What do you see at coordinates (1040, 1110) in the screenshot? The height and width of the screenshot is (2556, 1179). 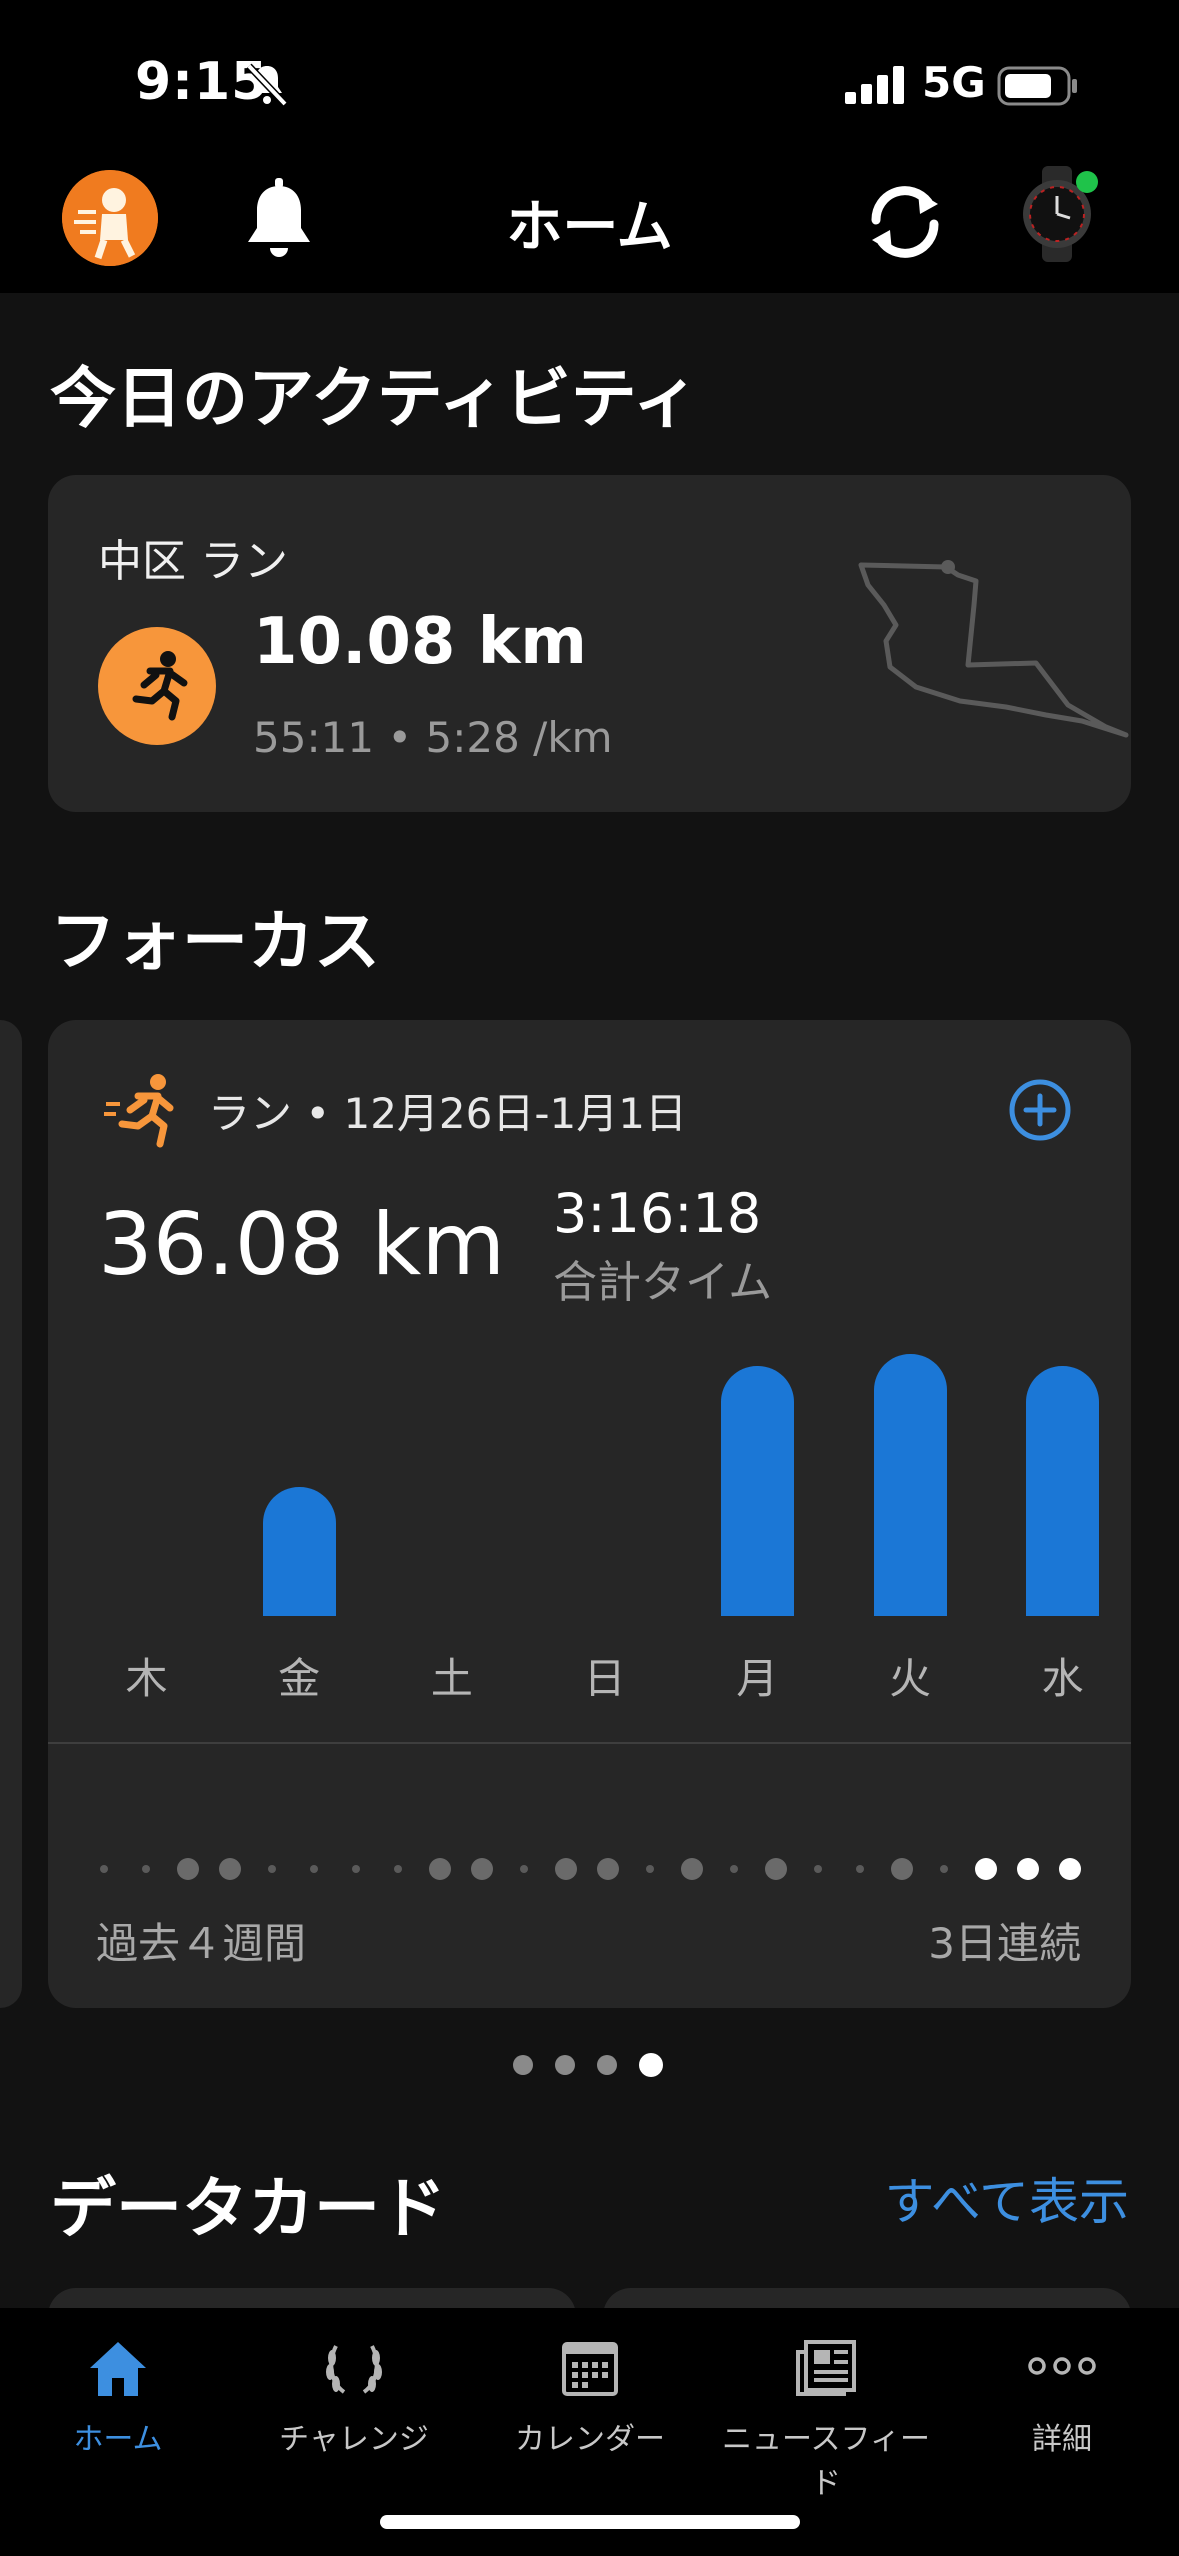 I see `add-button` at bounding box center [1040, 1110].